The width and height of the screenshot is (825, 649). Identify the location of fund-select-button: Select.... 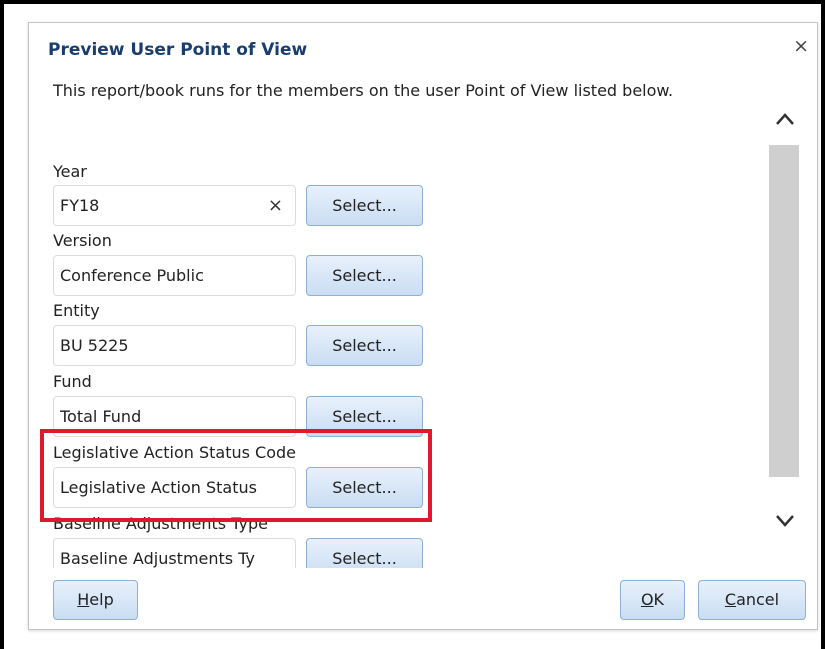
(364, 416).